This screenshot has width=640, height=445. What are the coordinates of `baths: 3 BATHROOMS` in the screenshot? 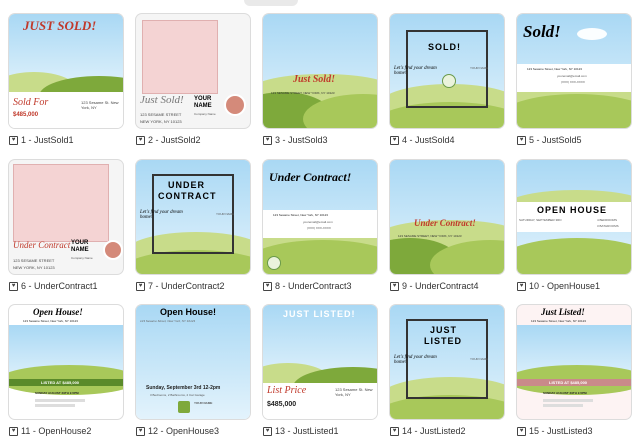 It's located at (608, 226).